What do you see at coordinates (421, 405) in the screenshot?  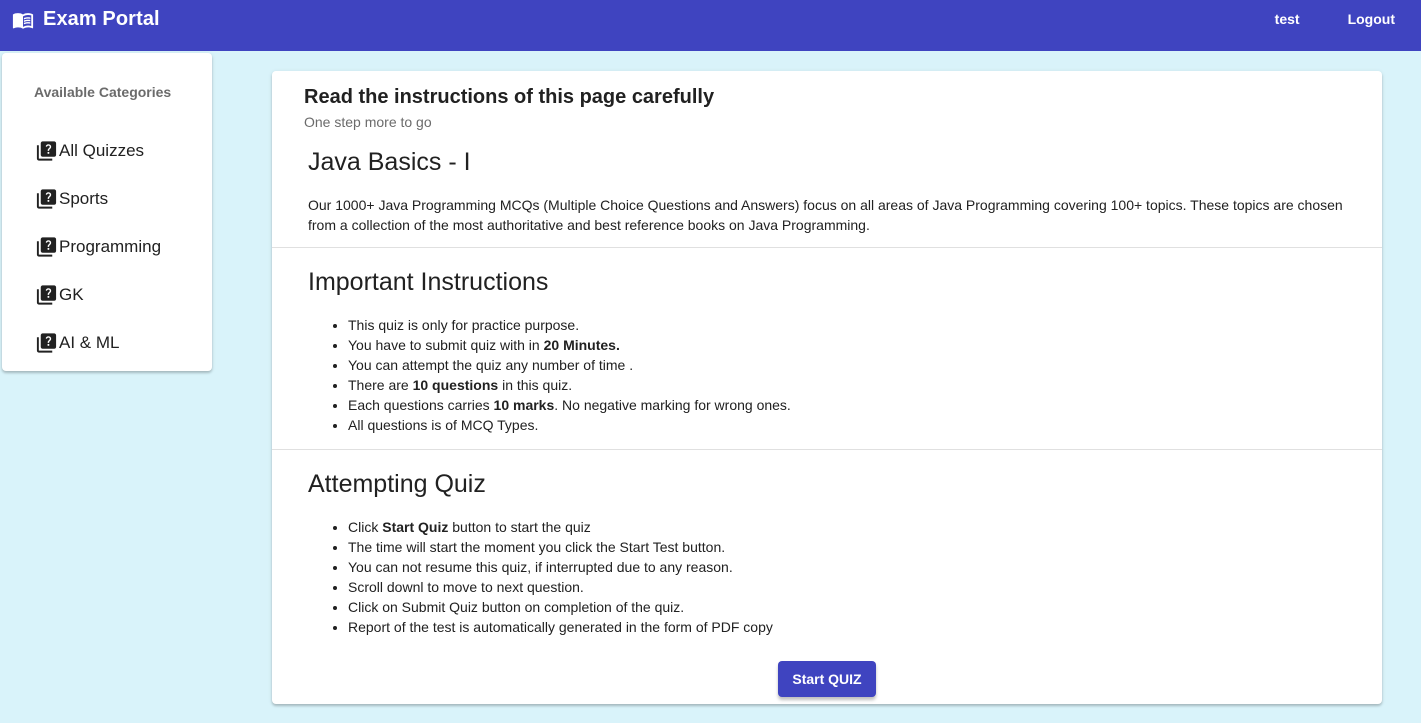 I see `instruction-text: Each questions carries` at bounding box center [421, 405].